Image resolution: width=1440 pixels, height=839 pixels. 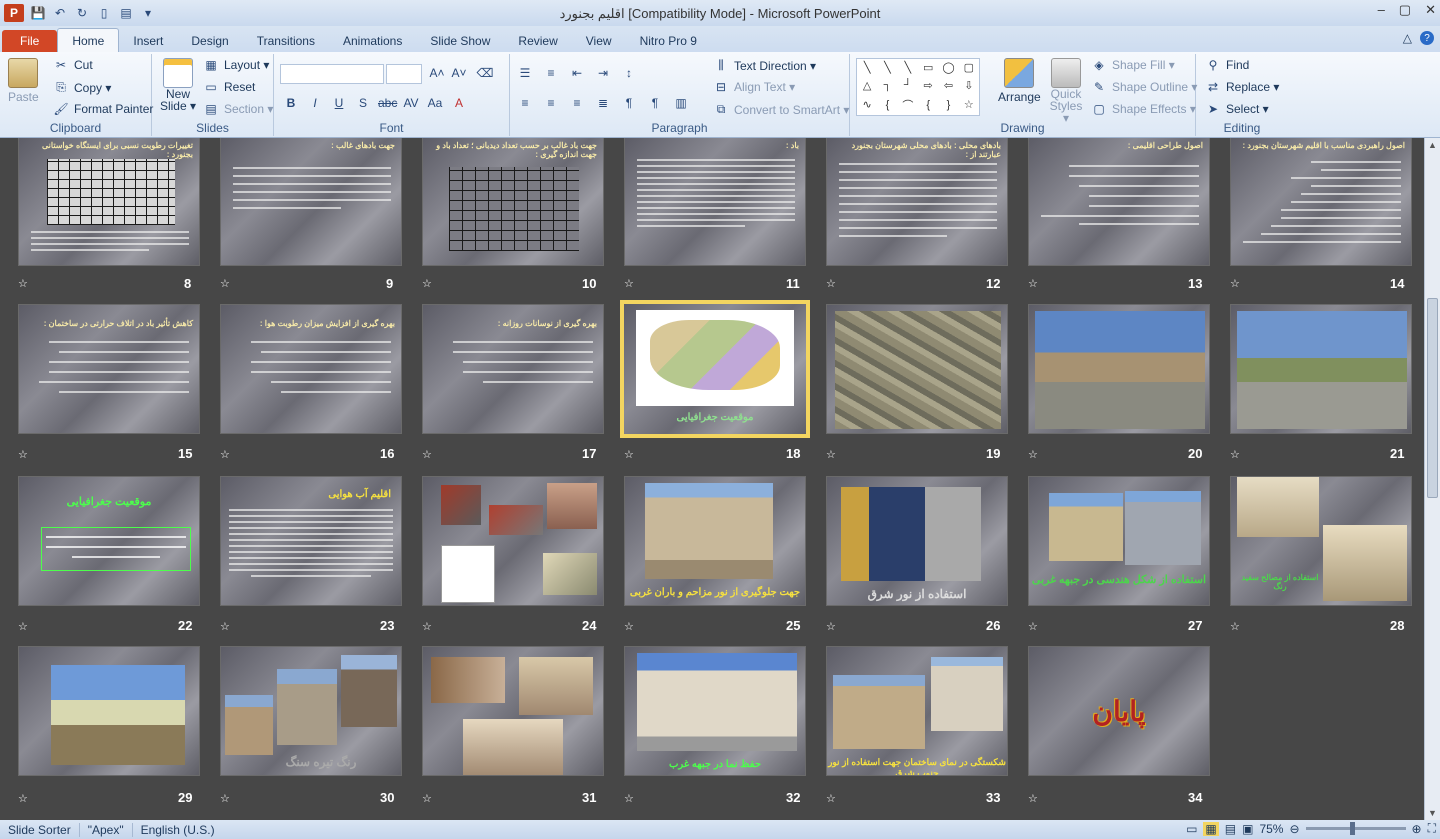 I want to click on select-button: ➤ Select ▾, so click(x=1236, y=109).